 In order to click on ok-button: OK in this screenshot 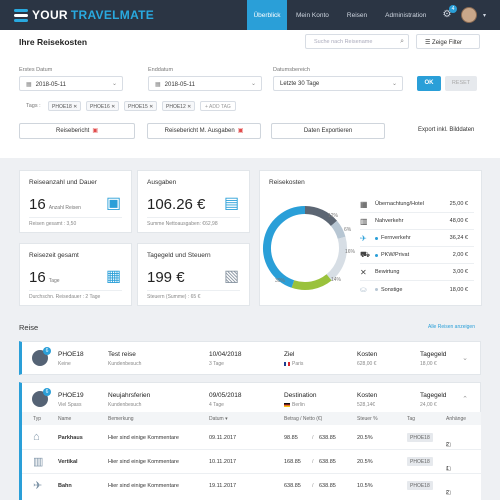, I will do `click(429, 83)`.